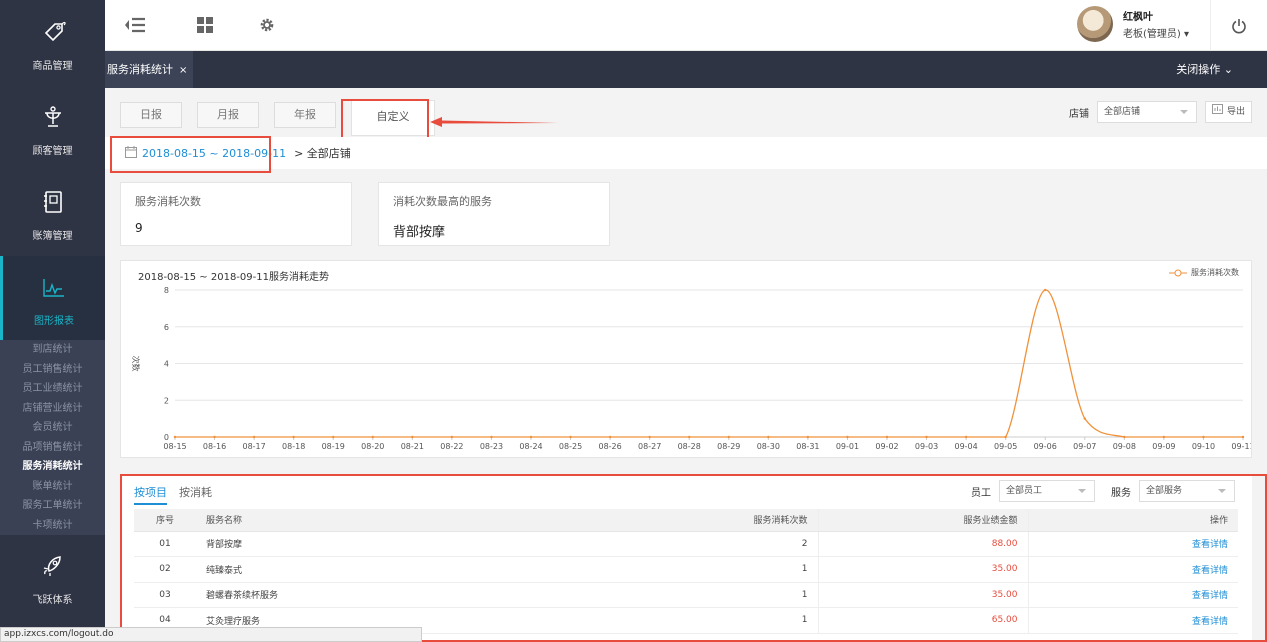 The height and width of the screenshot is (642, 1267). What do you see at coordinates (451, 446) in the screenshot?
I see `x-tick-label: 08-22` at bounding box center [451, 446].